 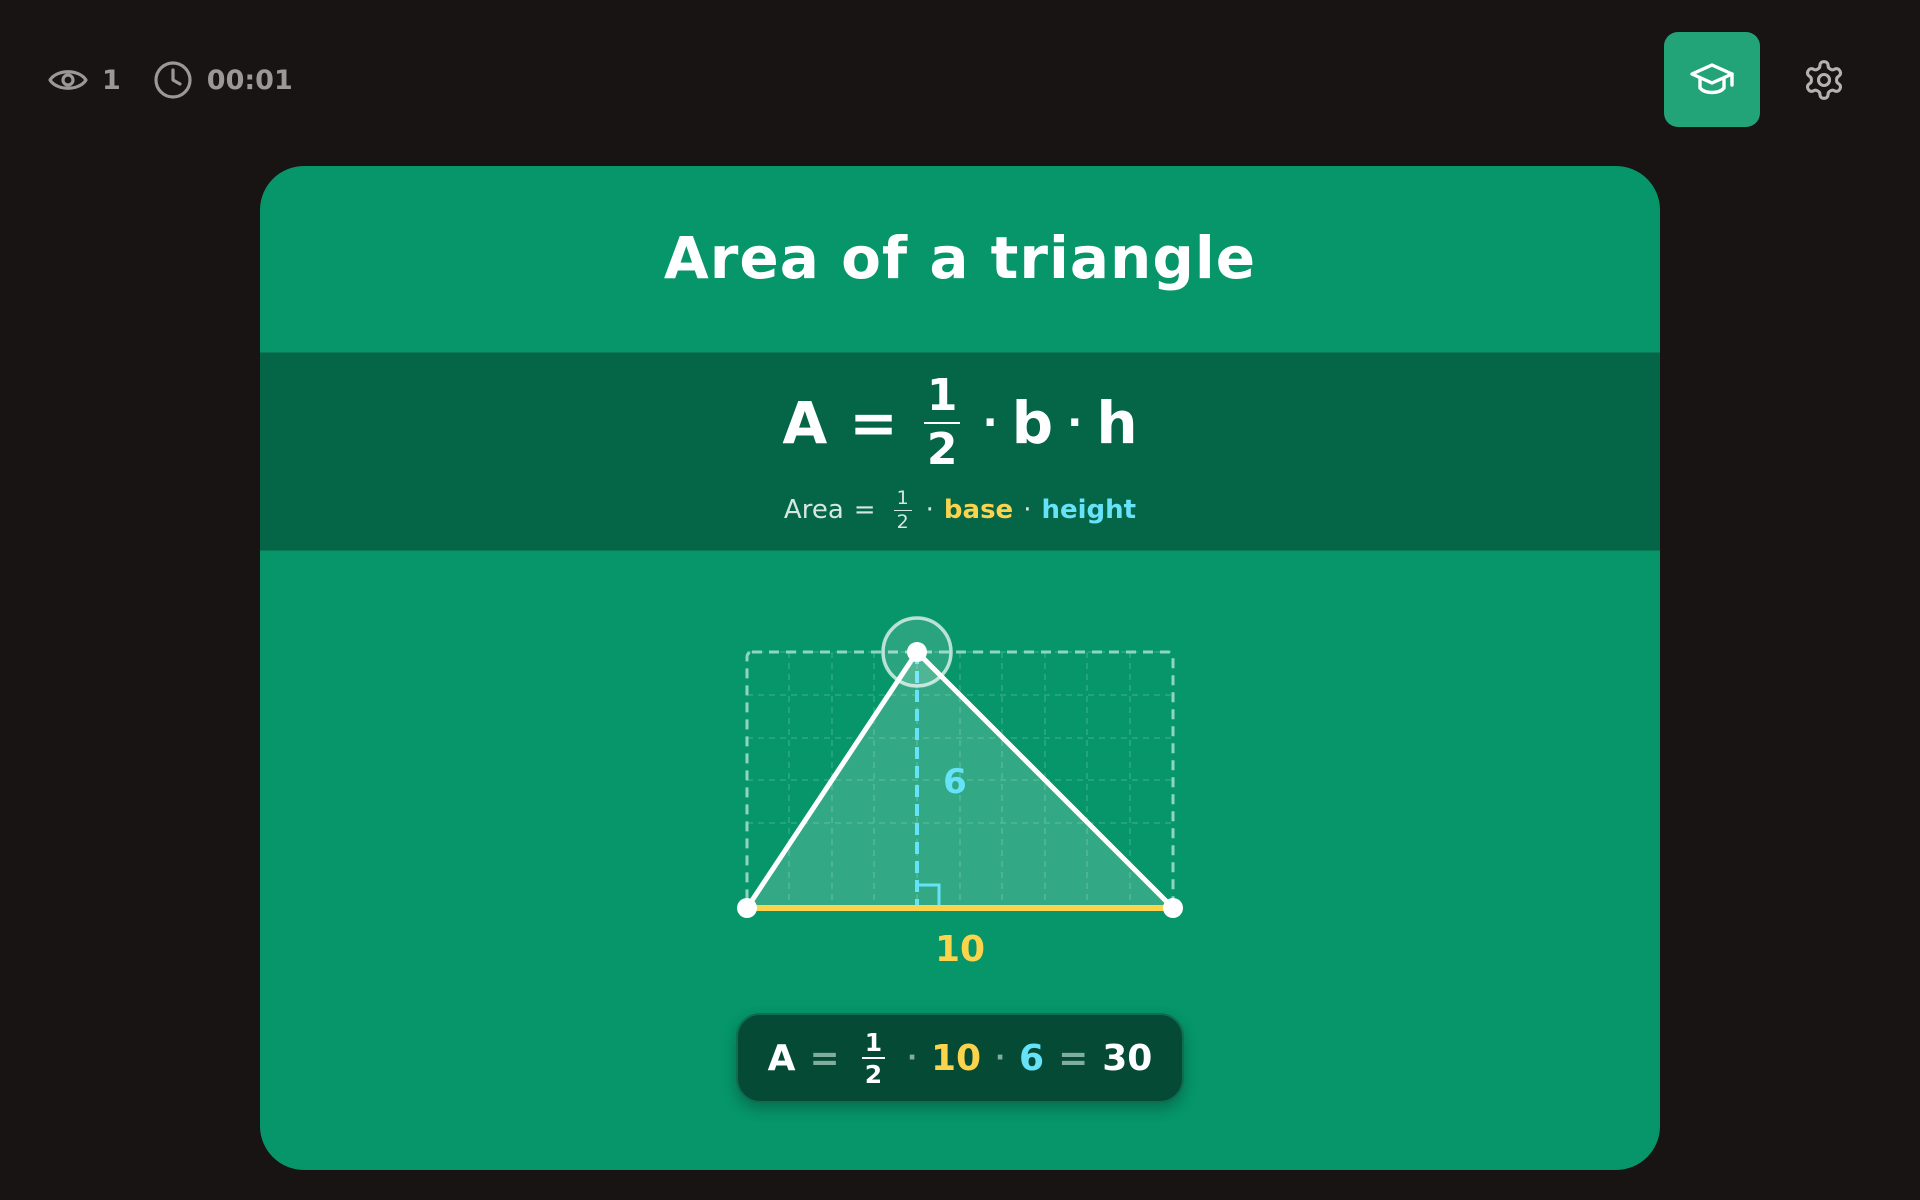 I want to click on result-fraction-denominator: 2, so click(x=873, y=1074).